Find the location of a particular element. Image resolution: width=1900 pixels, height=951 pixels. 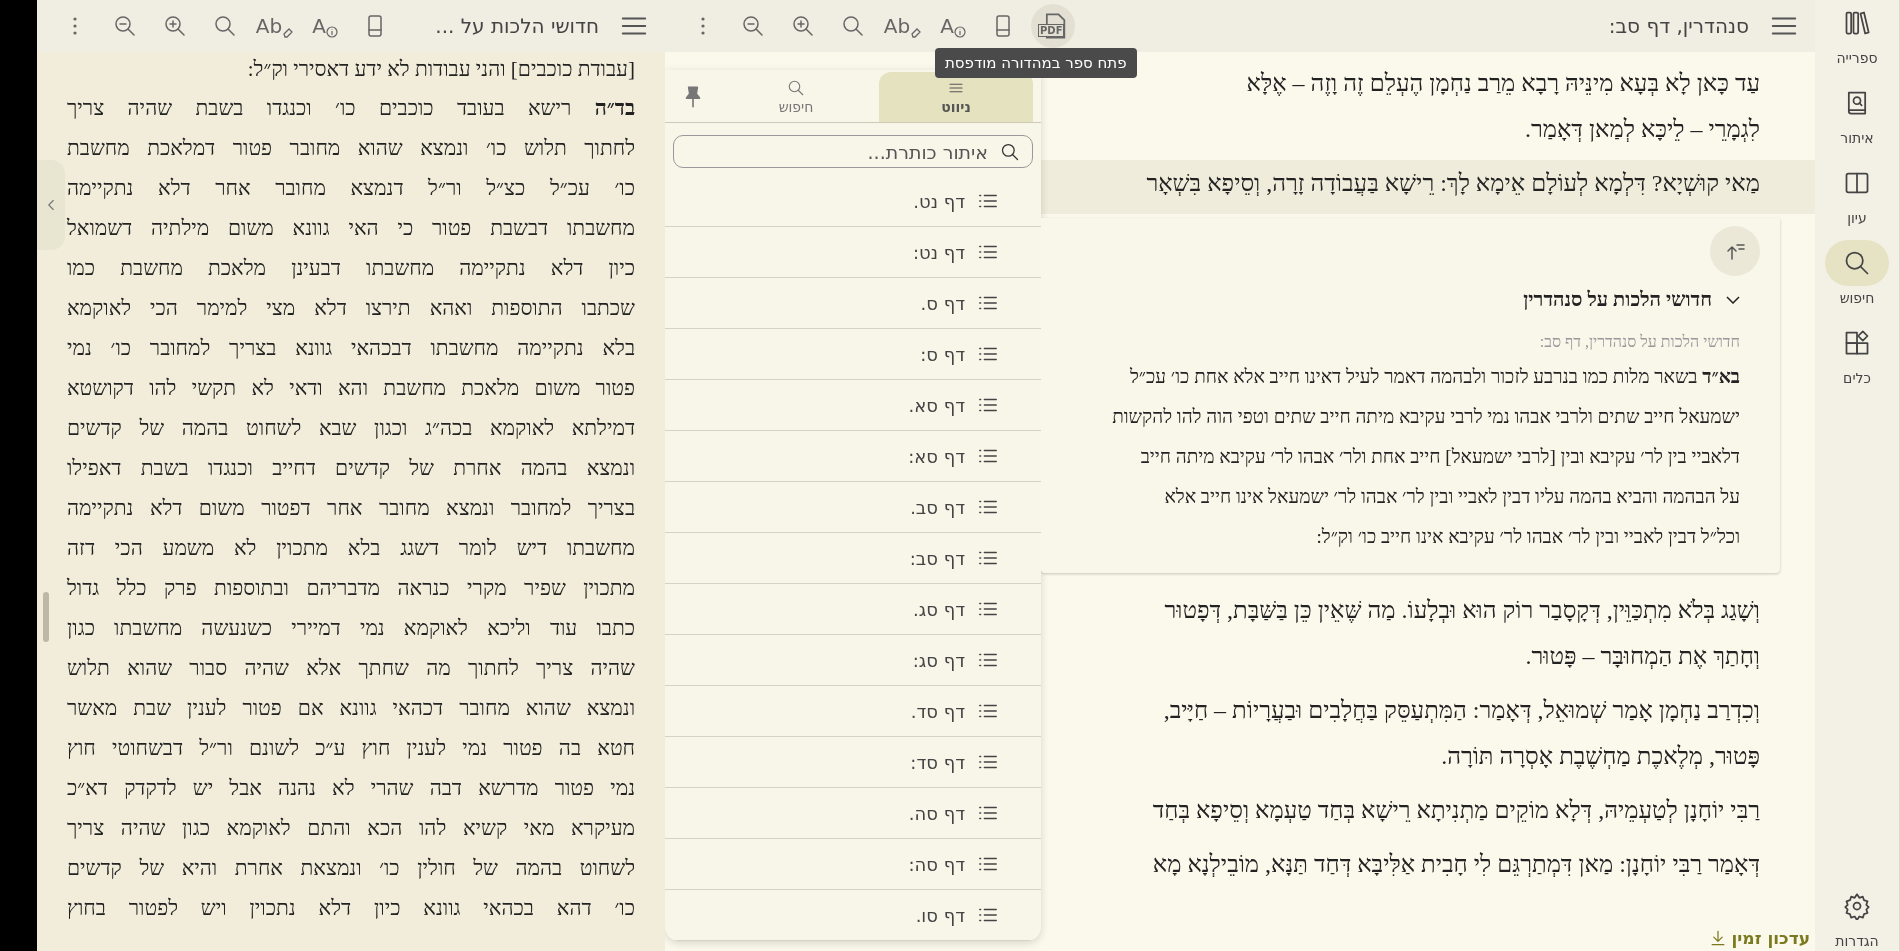

text-line: דמילתא לאוקמא בכה״ג וכגון שבא לשחוט בהמה של קדשים is located at coordinates (351, 428).